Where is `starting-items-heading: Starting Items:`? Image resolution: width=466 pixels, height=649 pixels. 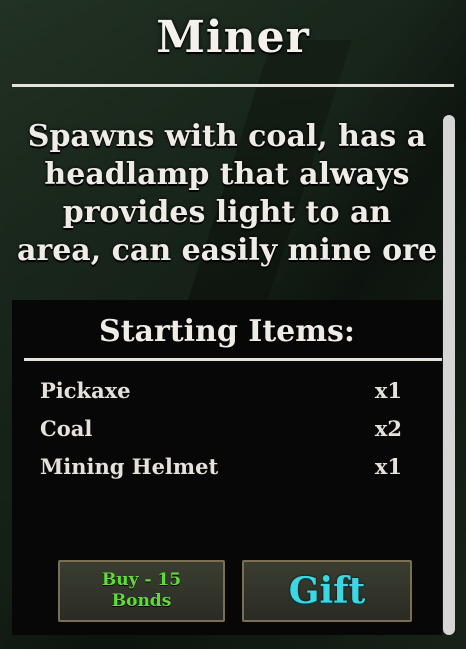
starting-items-heading: Starting Items: is located at coordinates (227, 331).